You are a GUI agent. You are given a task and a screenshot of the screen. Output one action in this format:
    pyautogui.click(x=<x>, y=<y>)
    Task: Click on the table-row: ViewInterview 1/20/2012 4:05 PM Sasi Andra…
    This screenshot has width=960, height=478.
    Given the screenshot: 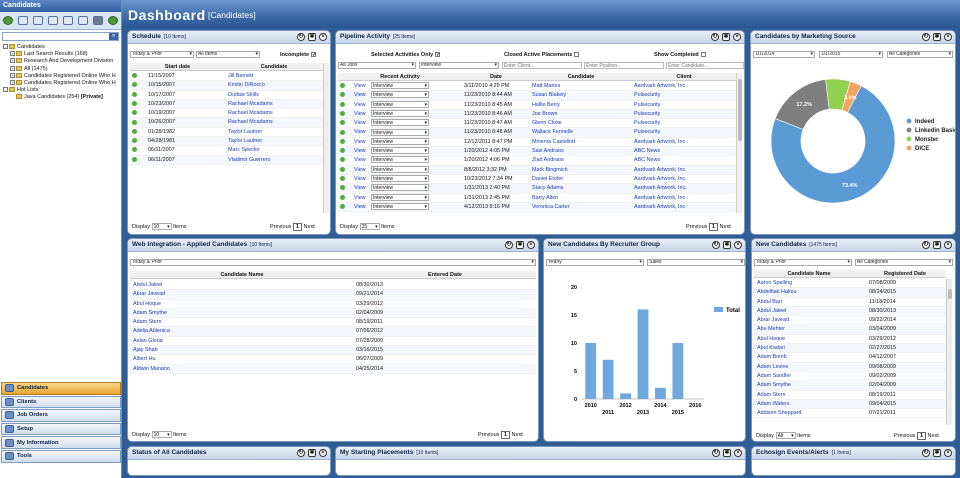 What is the action you would take?
    pyautogui.click(x=537, y=152)
    